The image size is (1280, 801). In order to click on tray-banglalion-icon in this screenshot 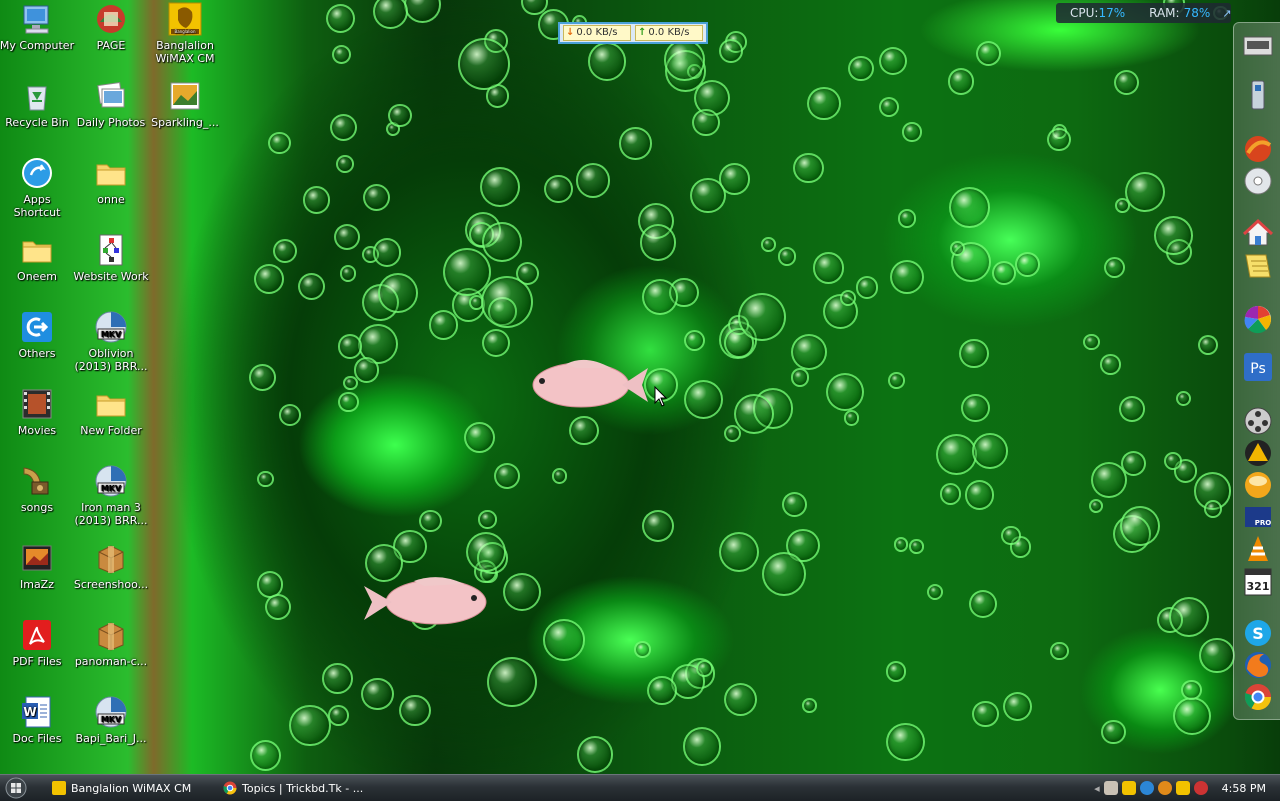, I will do `click(1128, 788)`.